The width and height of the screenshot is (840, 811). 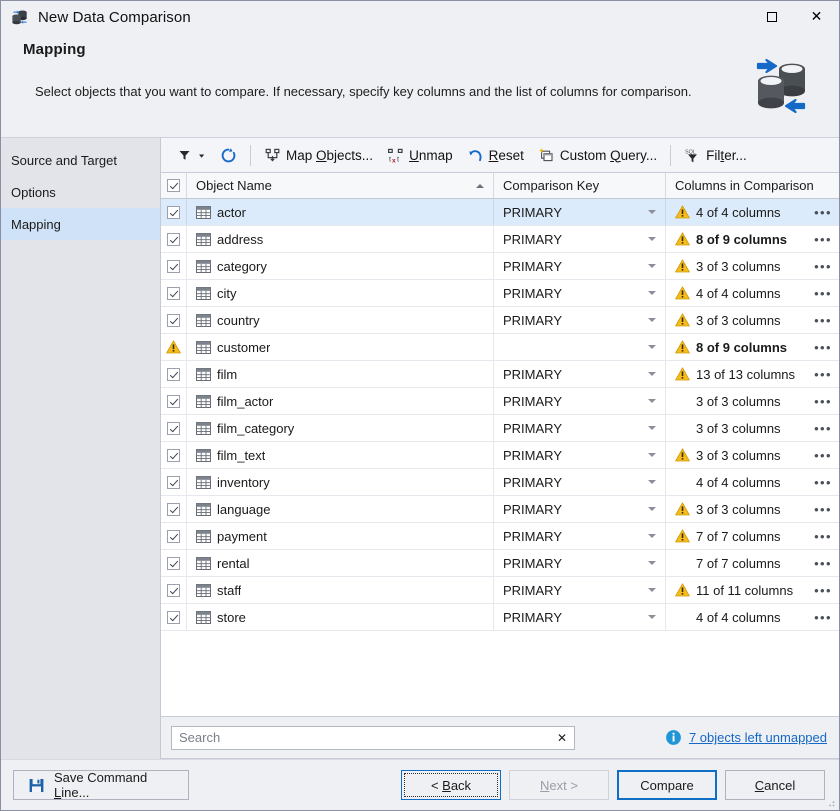 What do you see at coordinates (562, 738) in the screenshot?
I see `clear-search-icon: ✕` at bounding box center [562, 738].